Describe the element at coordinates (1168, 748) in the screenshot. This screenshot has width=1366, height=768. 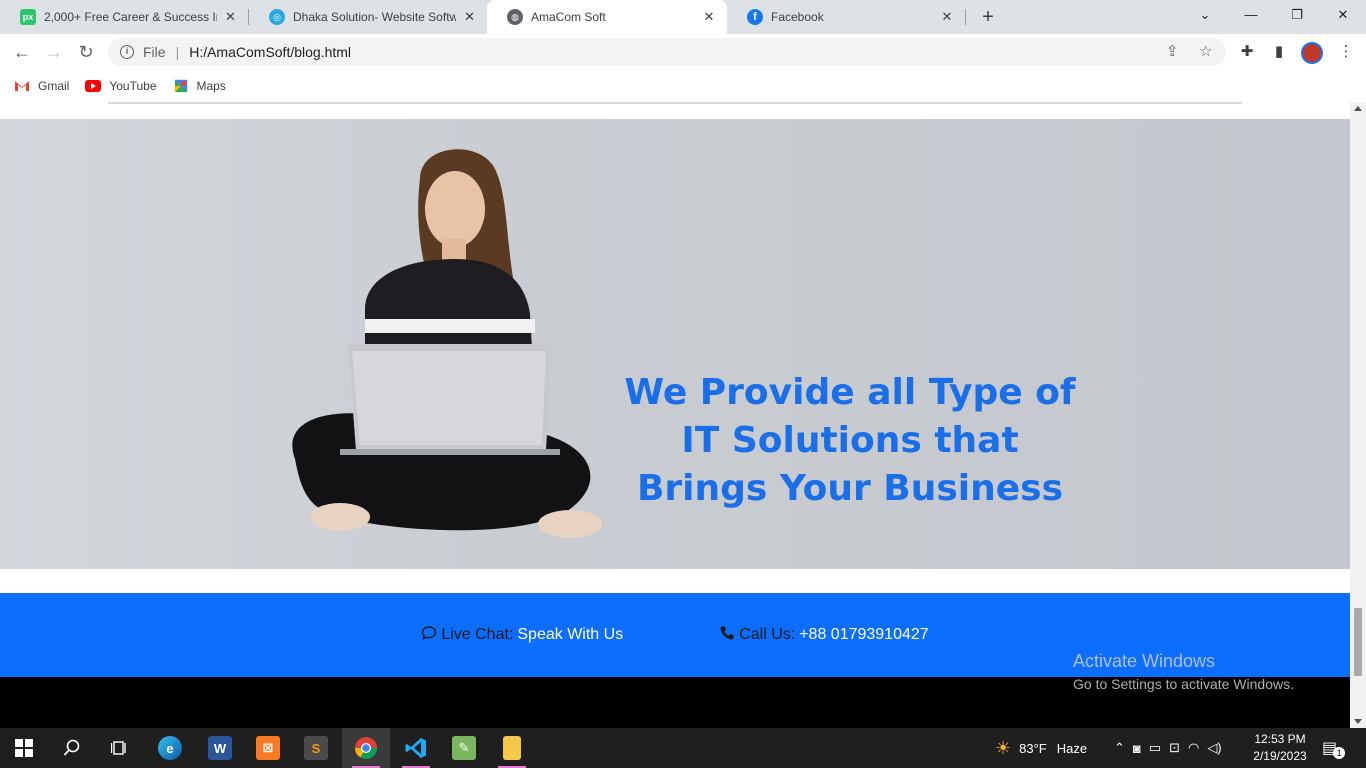
I see `system-tray: ⌃ ◙ ▭ ⊡ ◠ ◁)` at that location.